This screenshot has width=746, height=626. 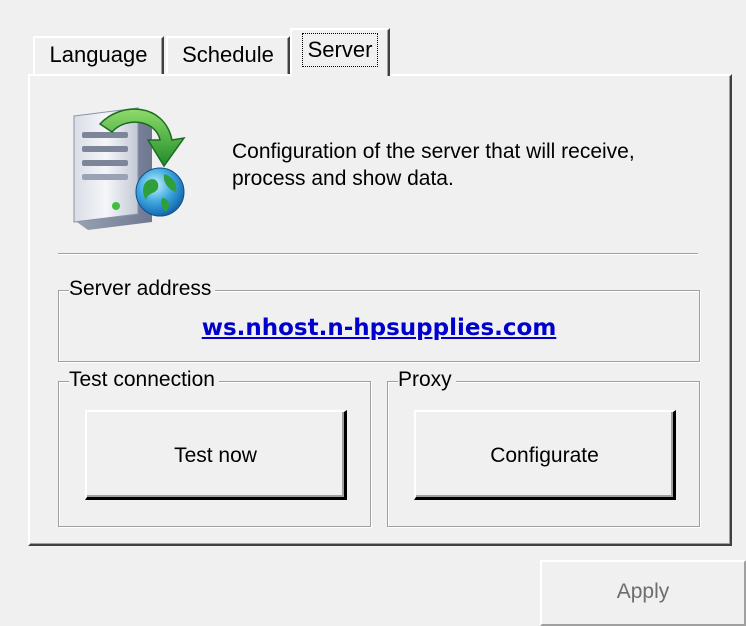 I want to click on tab-server: Server, so click(x=340, y=52).